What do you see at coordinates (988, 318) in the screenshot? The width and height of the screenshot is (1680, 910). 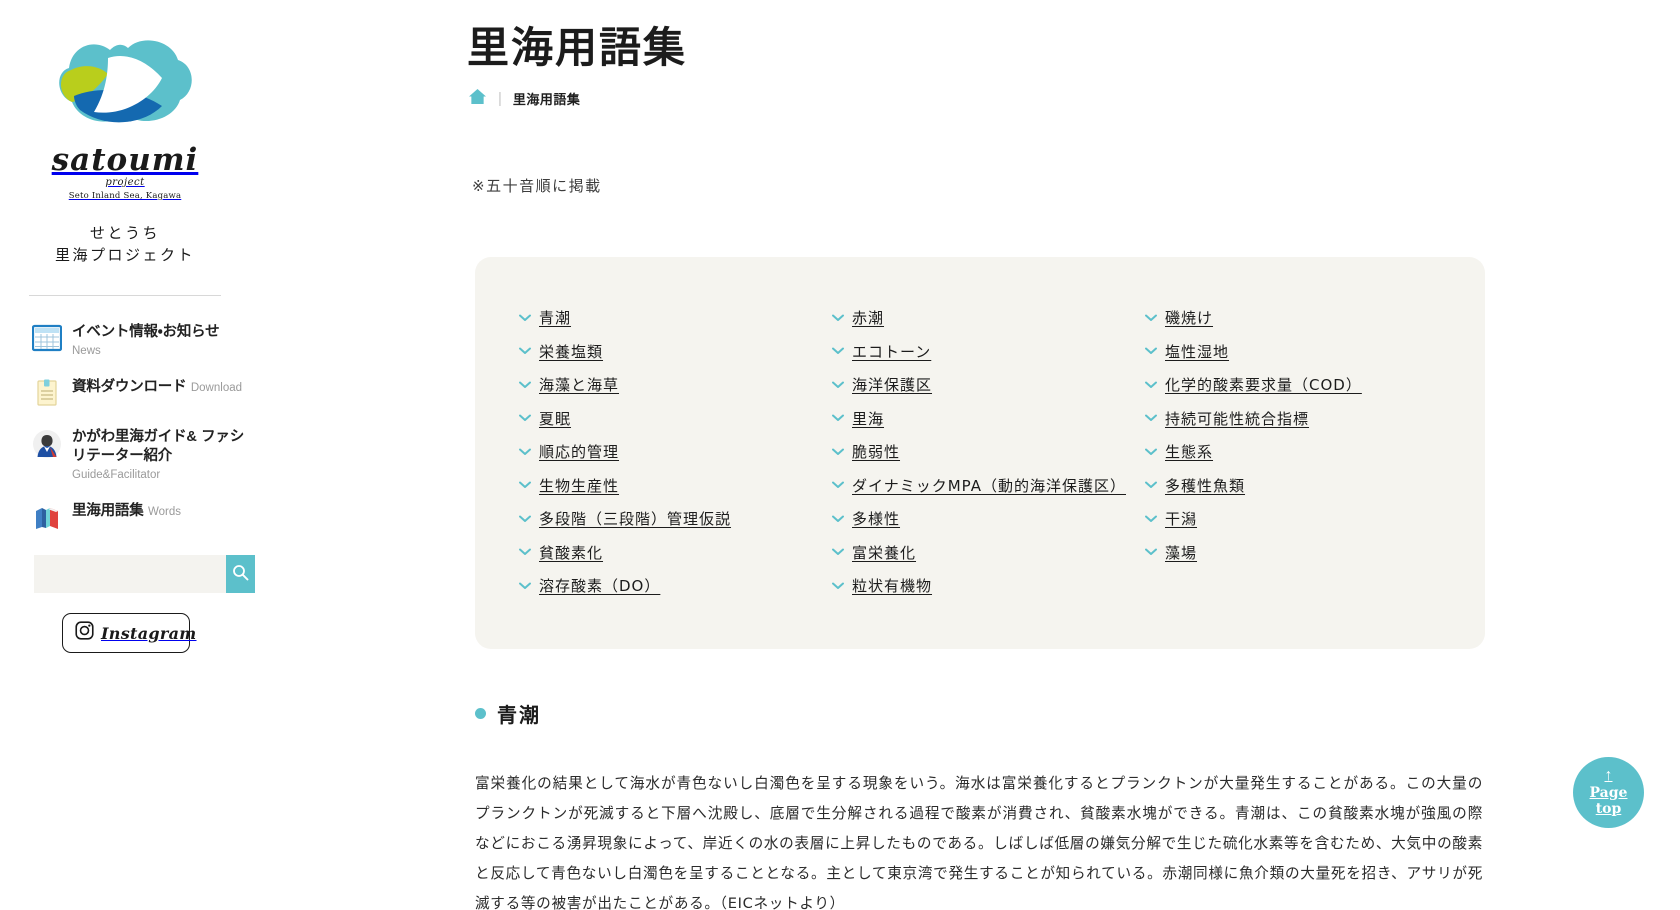 I see `glossary-term-link: 赤潮` at bounding box center [988, 318].